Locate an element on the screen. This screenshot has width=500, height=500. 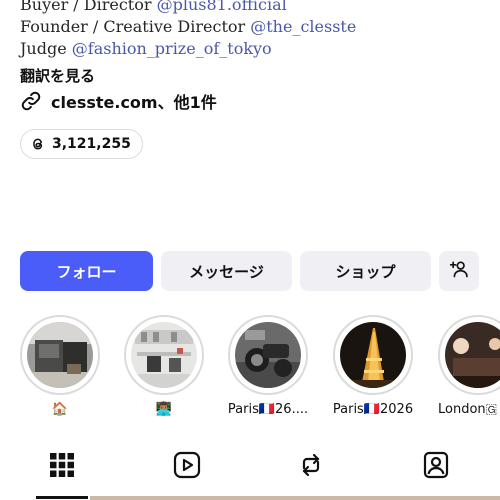
link-icon is located at coordinates (31, 101).